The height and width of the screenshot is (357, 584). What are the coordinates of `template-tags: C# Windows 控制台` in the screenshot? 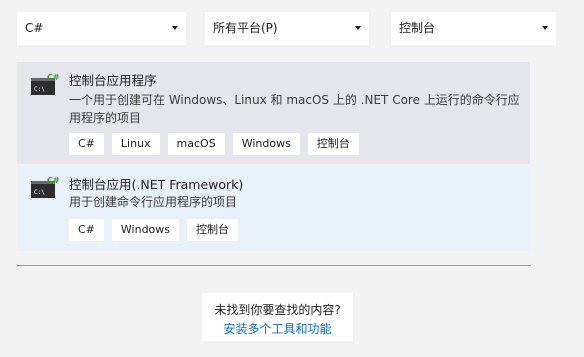 It's located at (154, 230).